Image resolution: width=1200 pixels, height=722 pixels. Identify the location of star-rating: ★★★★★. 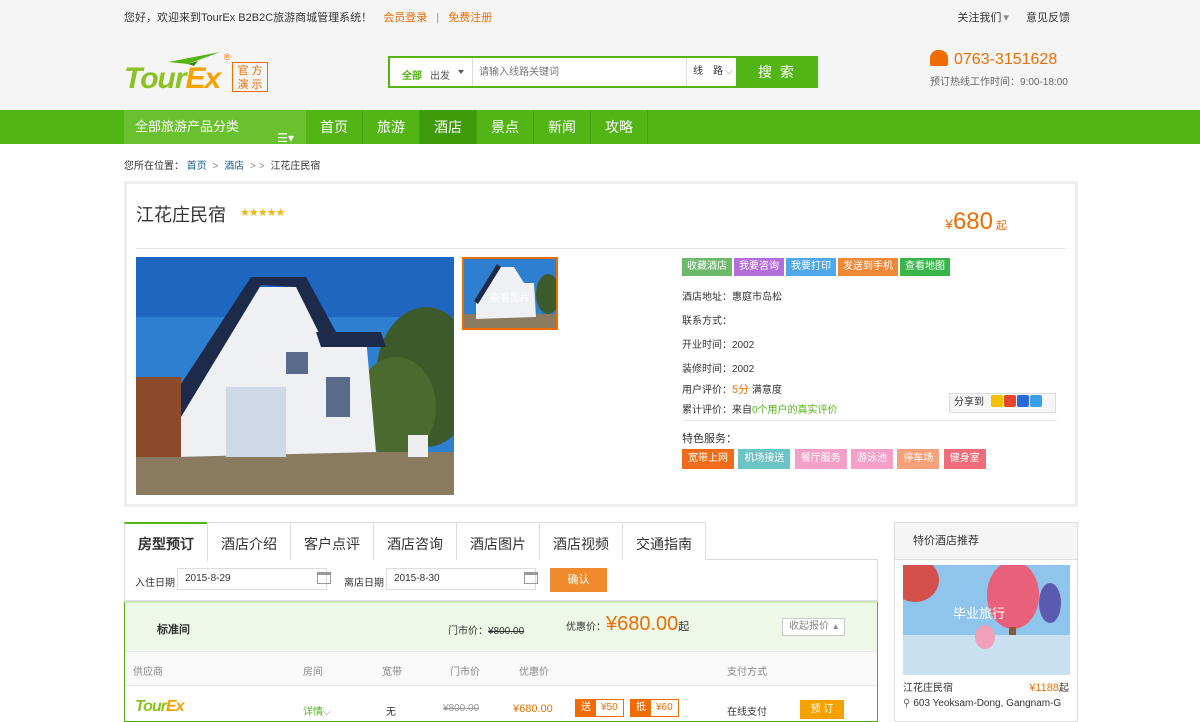
(262, 213).